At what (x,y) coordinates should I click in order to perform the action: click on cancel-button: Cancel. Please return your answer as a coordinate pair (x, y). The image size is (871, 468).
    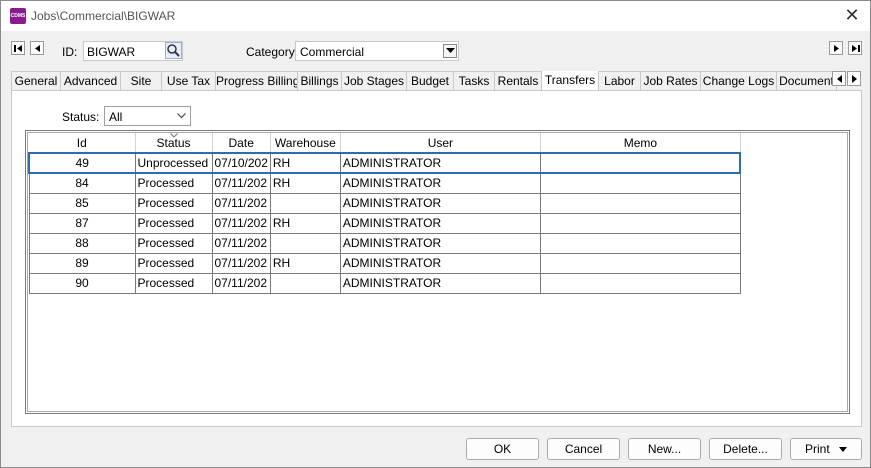
    Looking at the image, I should click on (583, 449).